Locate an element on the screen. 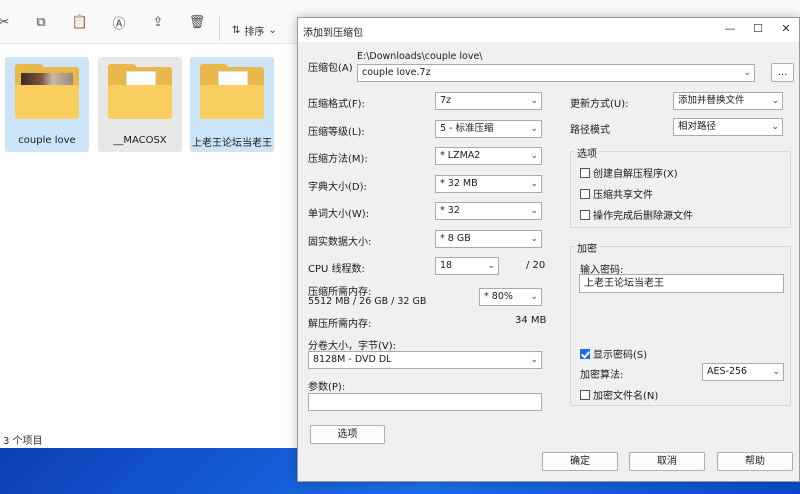 The width and height of the screenshot is (800, 494). ok-button: 确定 is located at coordinates (580, 461).